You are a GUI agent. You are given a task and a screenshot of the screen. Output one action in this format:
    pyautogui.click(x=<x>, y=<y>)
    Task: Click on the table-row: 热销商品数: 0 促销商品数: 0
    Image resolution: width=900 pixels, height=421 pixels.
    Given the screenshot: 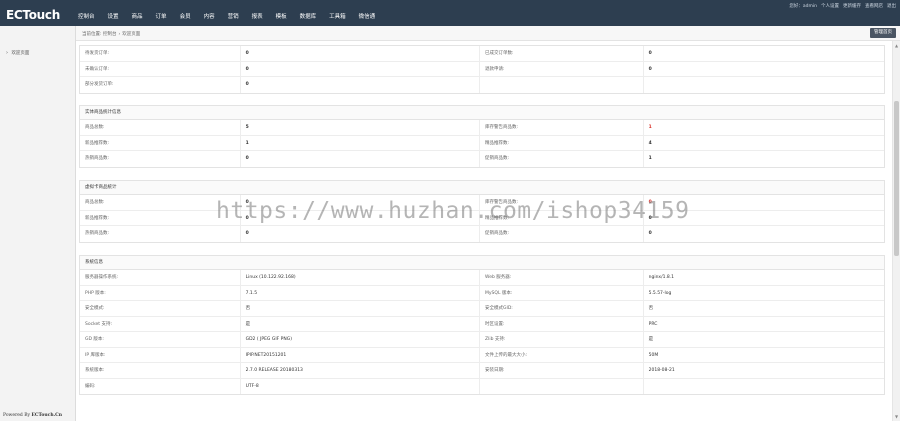 What is the action you would take?
    pyautogui.click(x=482, y=234)
    